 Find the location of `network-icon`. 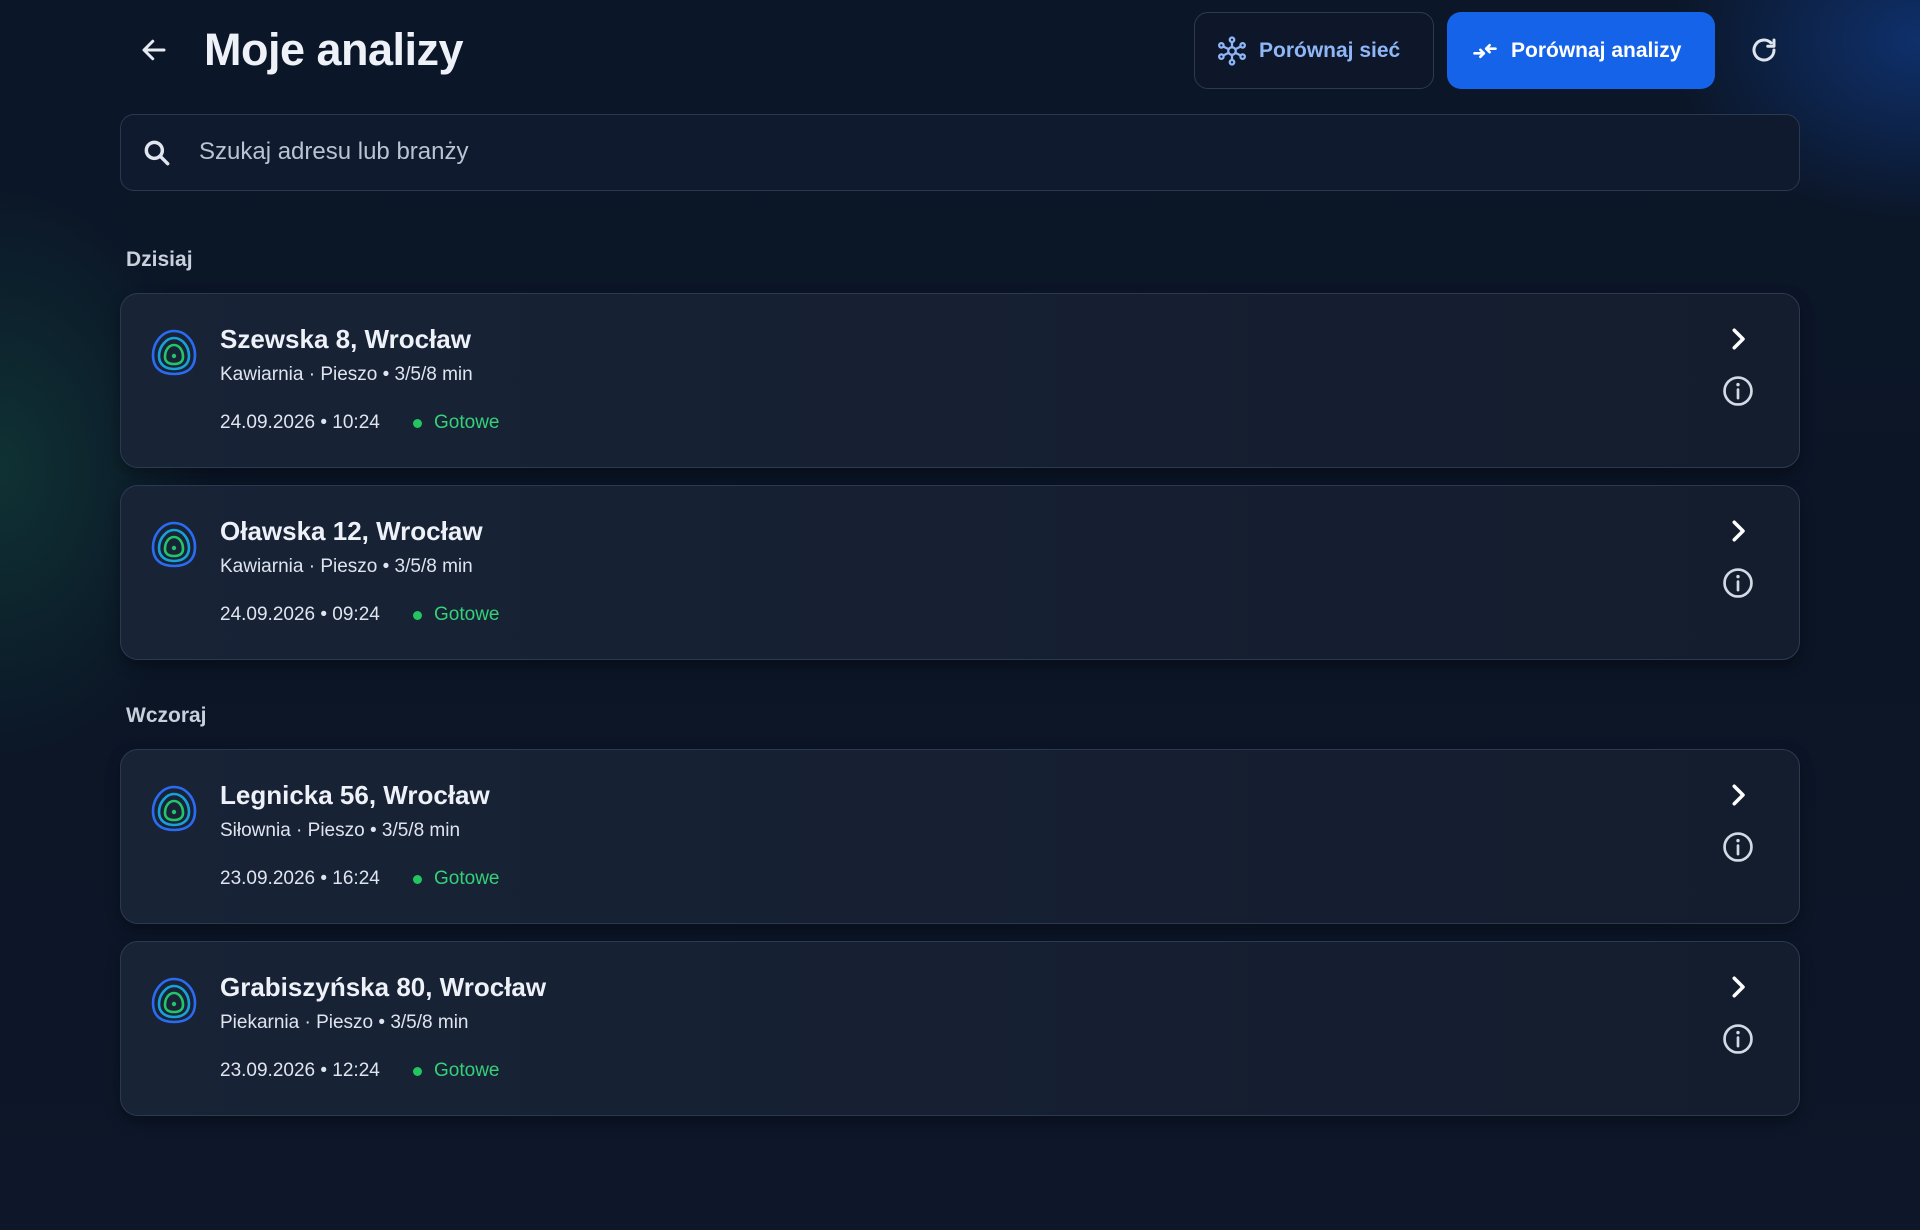

network-icon is located at coordinates (1232, 50).